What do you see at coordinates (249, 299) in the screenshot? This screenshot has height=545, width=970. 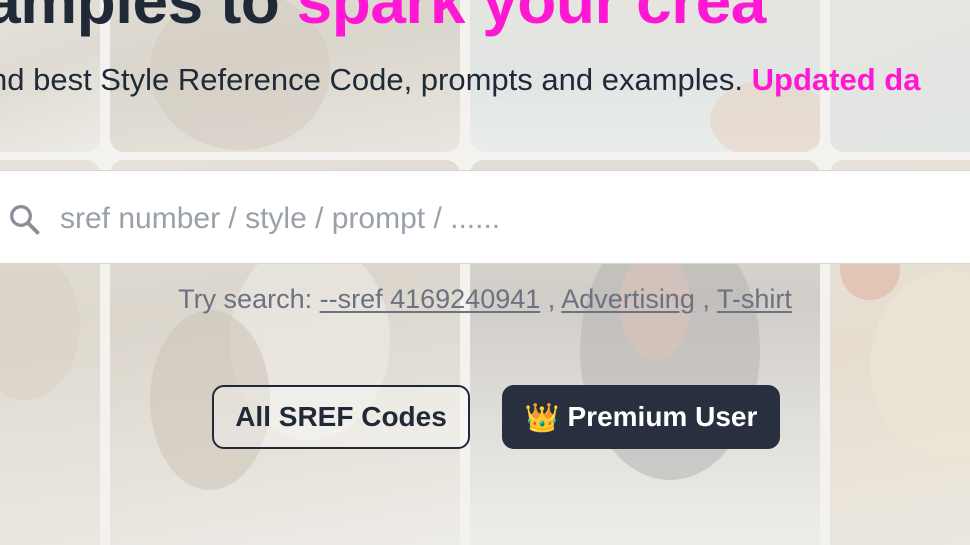 I see `try-search-label: Try search:` at bounding box center [249, 299].